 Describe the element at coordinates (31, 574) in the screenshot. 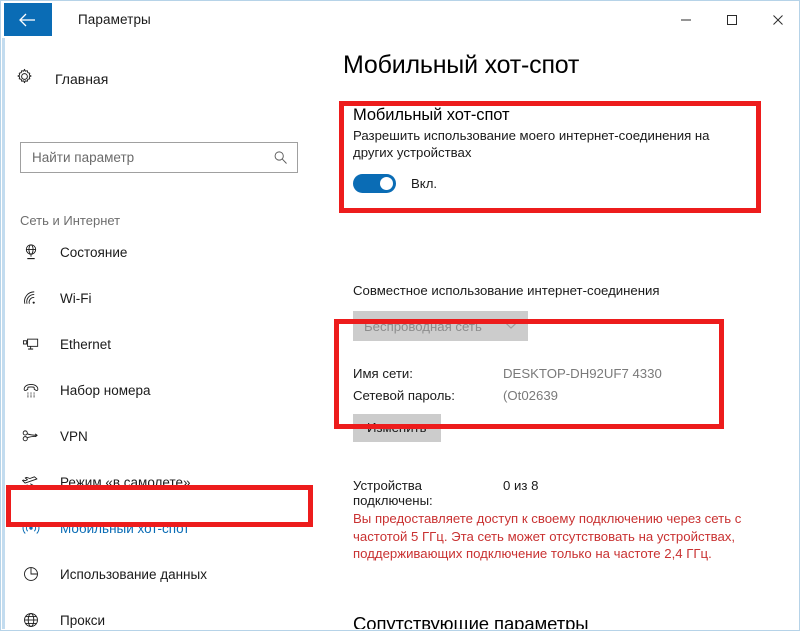

I see `data-usage-pie-icon` at that location.